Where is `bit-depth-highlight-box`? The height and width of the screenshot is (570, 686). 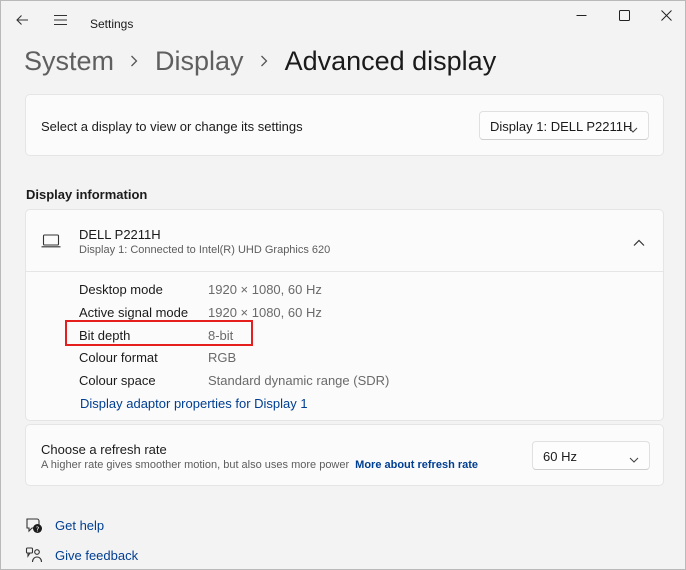 bit-depth-highlight-box is located at coordinates (159, 333).